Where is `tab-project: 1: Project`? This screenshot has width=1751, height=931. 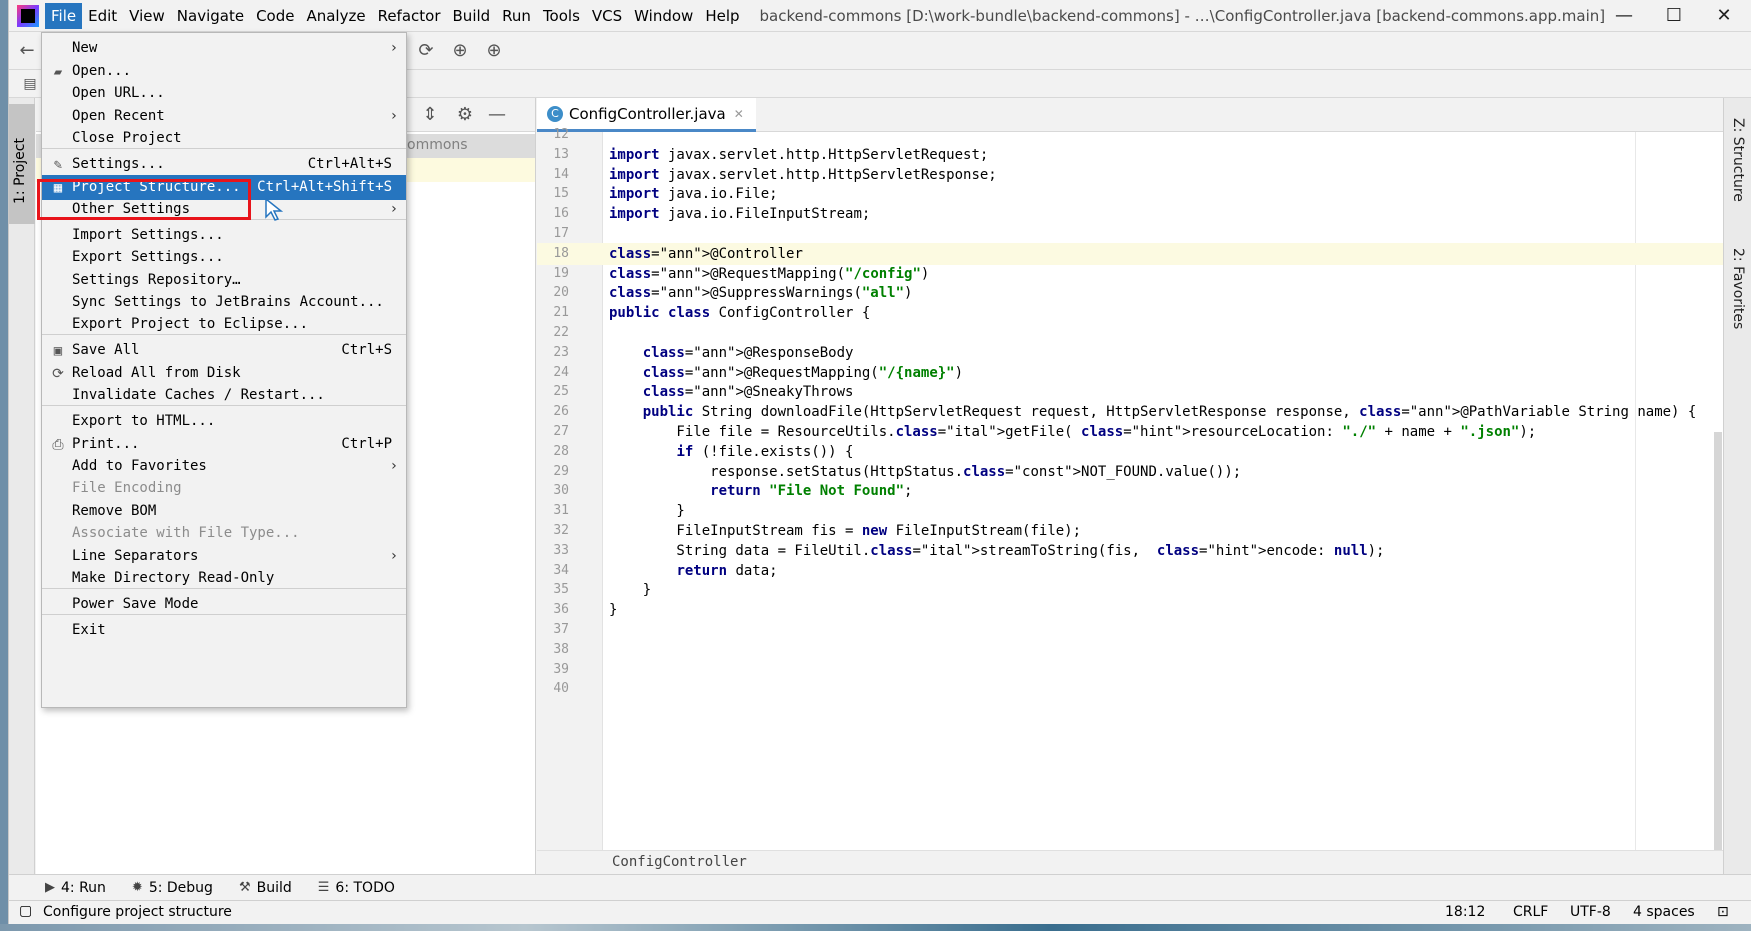
tab-project: 1: Project is located at coordinates (22, 164).